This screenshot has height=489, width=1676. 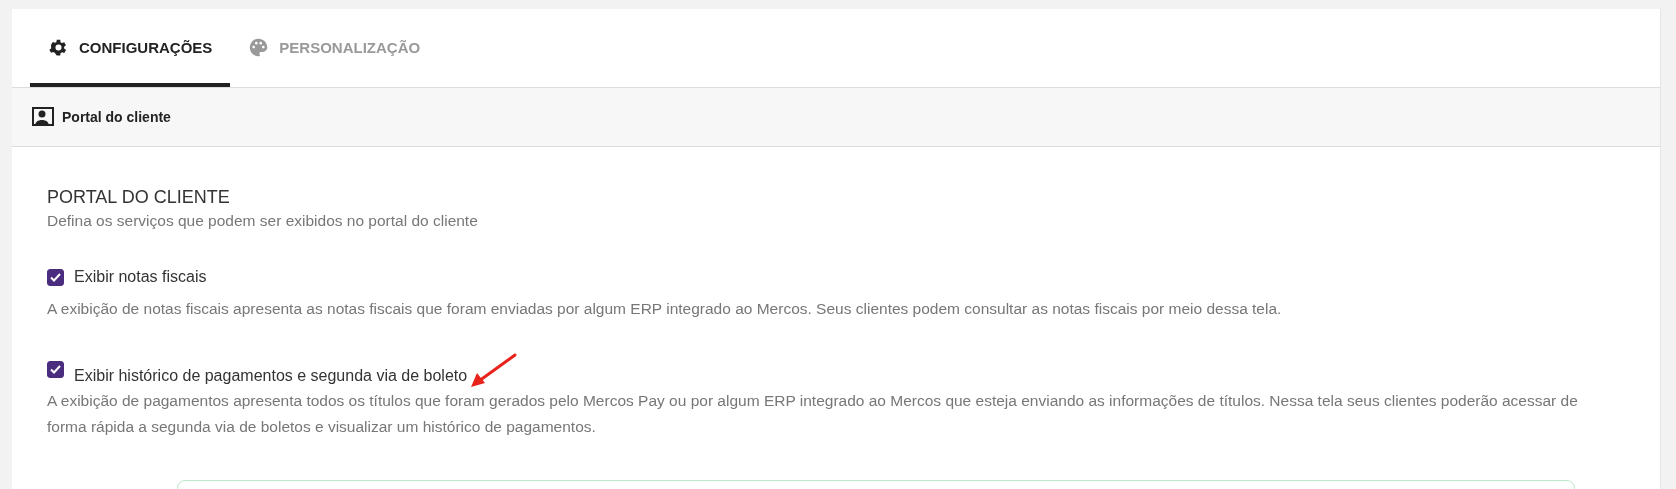 I want to click on contact-card-icon, so click(x=43, y=117).